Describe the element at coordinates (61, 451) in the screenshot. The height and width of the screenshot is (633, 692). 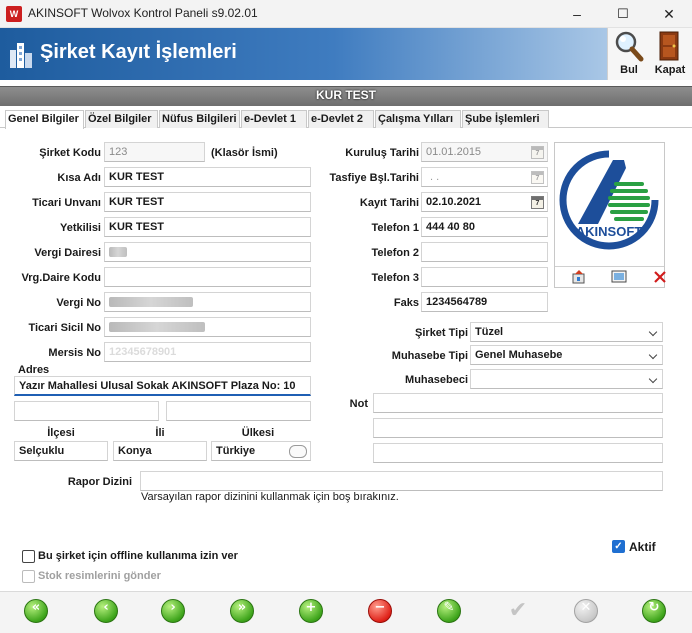
I see `ilcesi-field: Selçuklu` at that location.